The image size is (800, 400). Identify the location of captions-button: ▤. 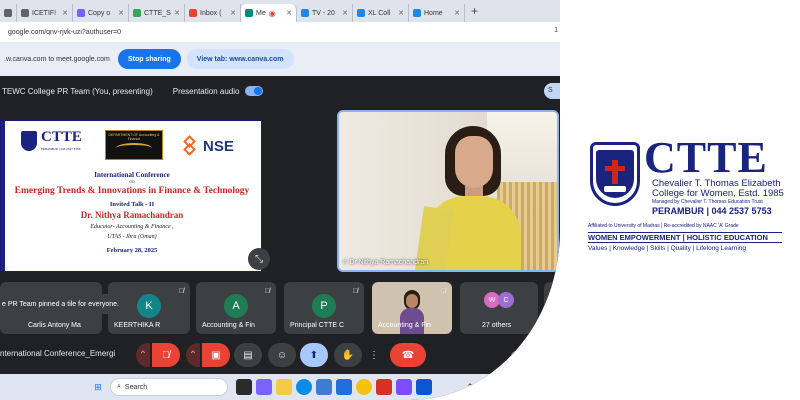
(248, 355).